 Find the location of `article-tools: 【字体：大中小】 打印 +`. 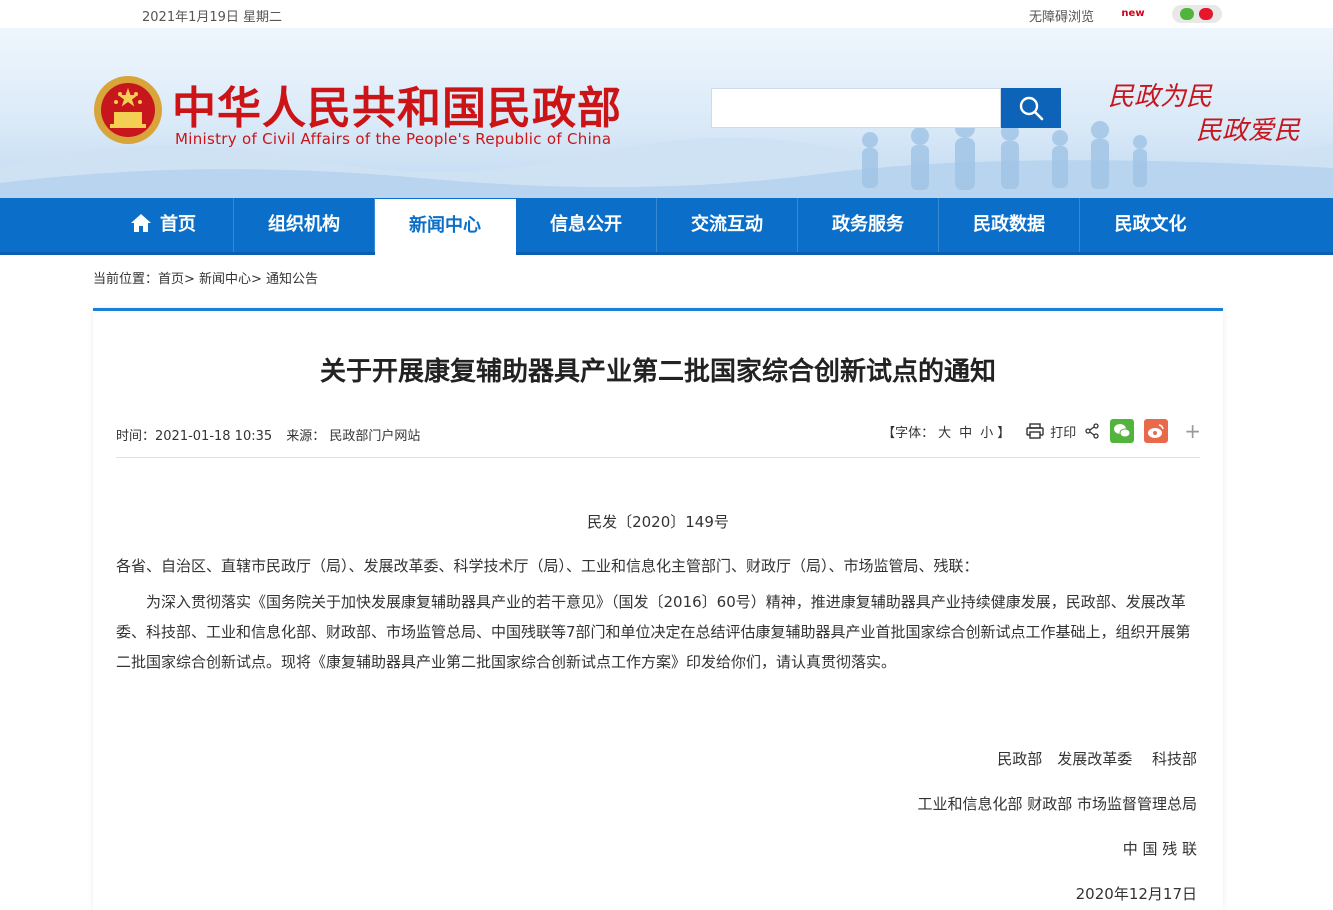

article-tools: 【字体：大中小】 打印 + is located at coordinates (1041, 431).